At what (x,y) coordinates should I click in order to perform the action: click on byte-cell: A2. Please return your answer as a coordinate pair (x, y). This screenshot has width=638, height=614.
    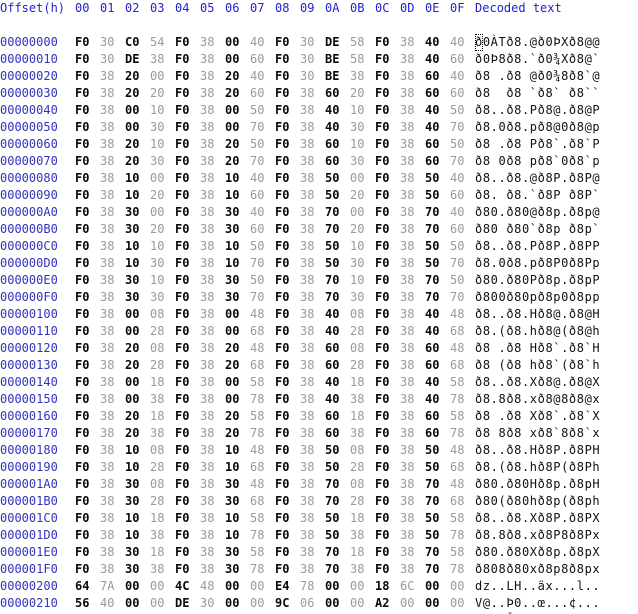
    Looking at the image, I should click on (387, 603).